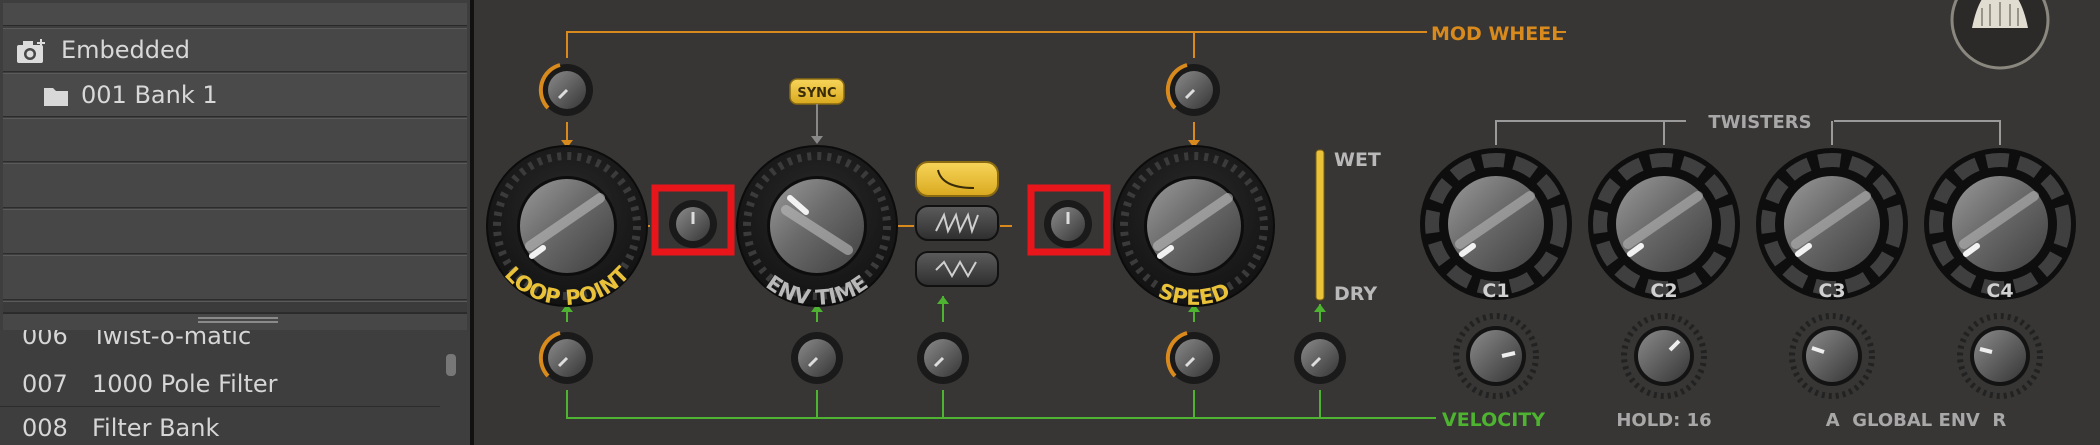 The width and height of the screenshot is (2100, 445). What do you see at coordinates (1663, 420) in the screenshot?
I see `hold-label: HOLD: 16` at bounding box center [1663, 420].